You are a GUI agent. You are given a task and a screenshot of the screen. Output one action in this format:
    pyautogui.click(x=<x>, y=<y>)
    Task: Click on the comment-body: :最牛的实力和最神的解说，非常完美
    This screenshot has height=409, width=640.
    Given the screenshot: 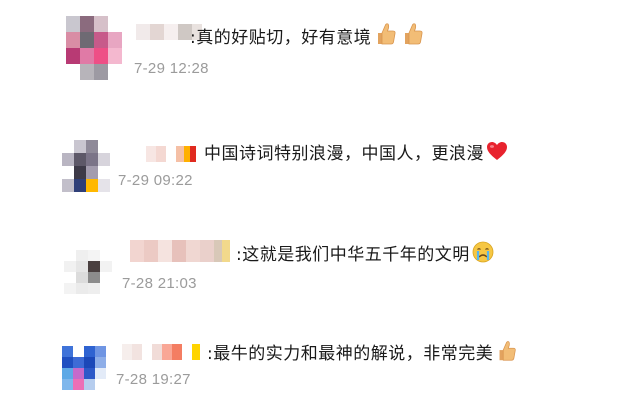 What is the action you would take?
    pyautogui.click(x=350, y=354)
    